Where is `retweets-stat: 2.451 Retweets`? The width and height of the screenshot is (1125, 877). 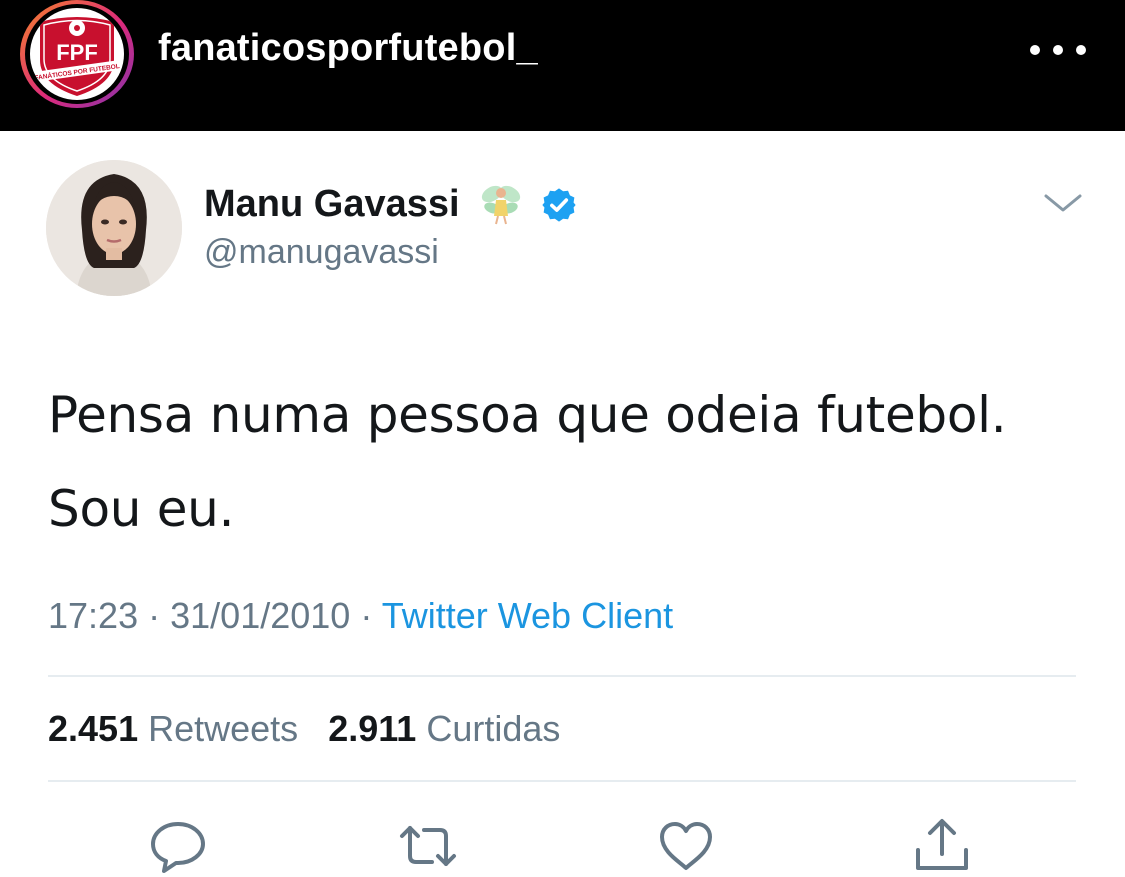
retweets-stat: 2.451 Retweets is located at coordinates (173, 728).